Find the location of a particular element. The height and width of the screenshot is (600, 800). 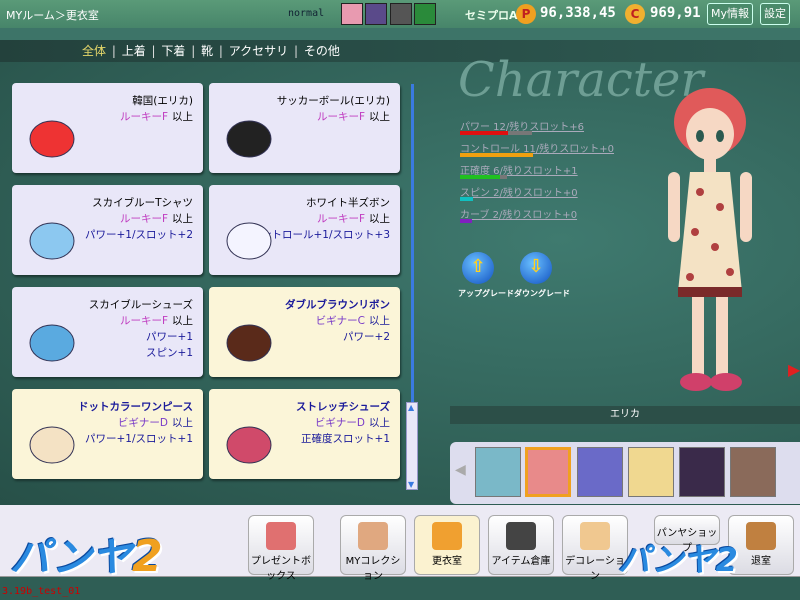

korea-flag-icon is located at coordinates (54, 136).